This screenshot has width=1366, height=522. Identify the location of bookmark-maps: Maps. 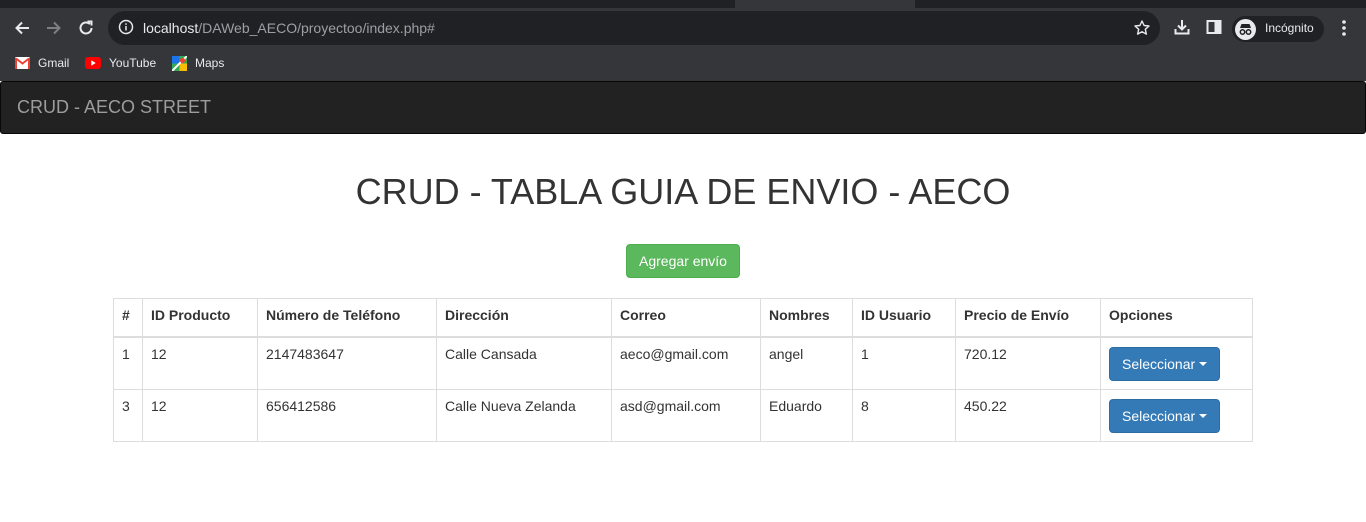
(198, 63).